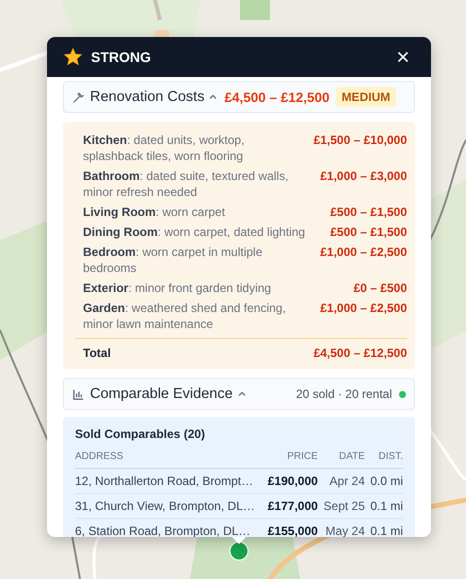 This screenshot has height=579, width=466. Describe the element at coordinates (78, 394) in the screenshot. I see `bar-chart-icon` at that location.